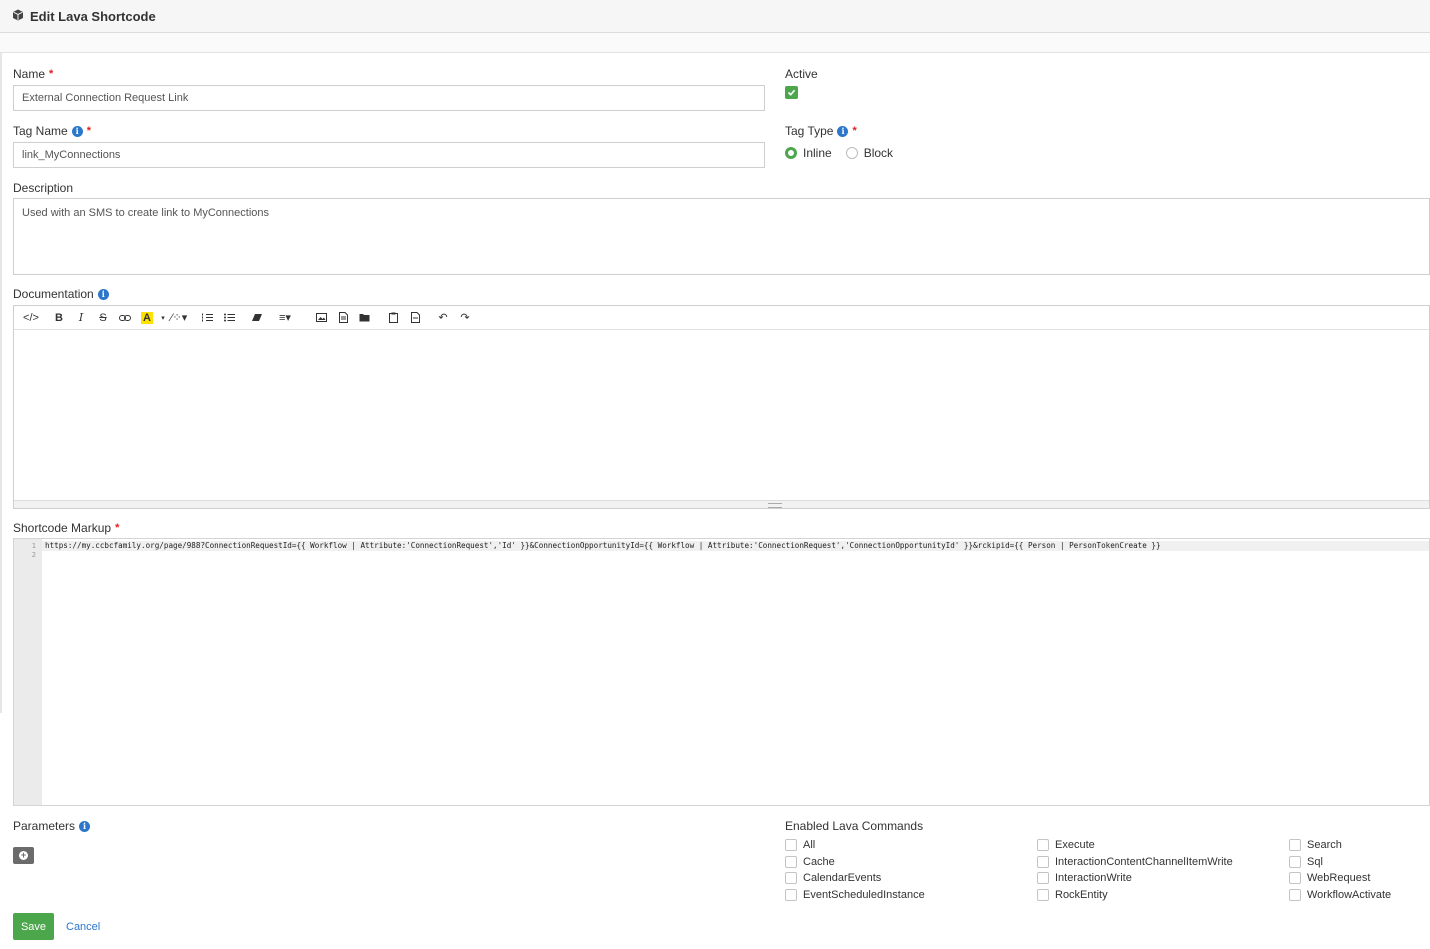  What do you see at coordinates (791, 153) in the screenshot?
I see `radio-selected-icon` at bounding box center [791, 153].